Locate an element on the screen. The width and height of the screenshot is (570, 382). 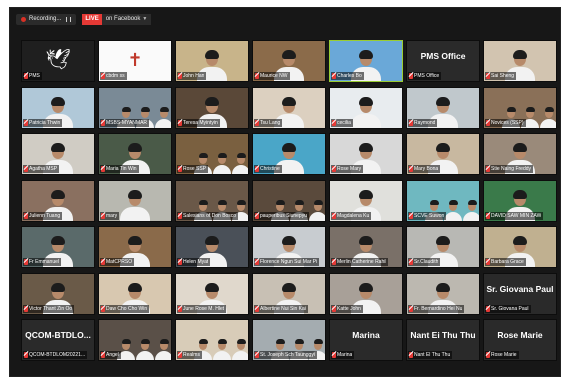
live-stream-indicator: LIVE on Facebook ▼ is located at coordinates (117, 19).